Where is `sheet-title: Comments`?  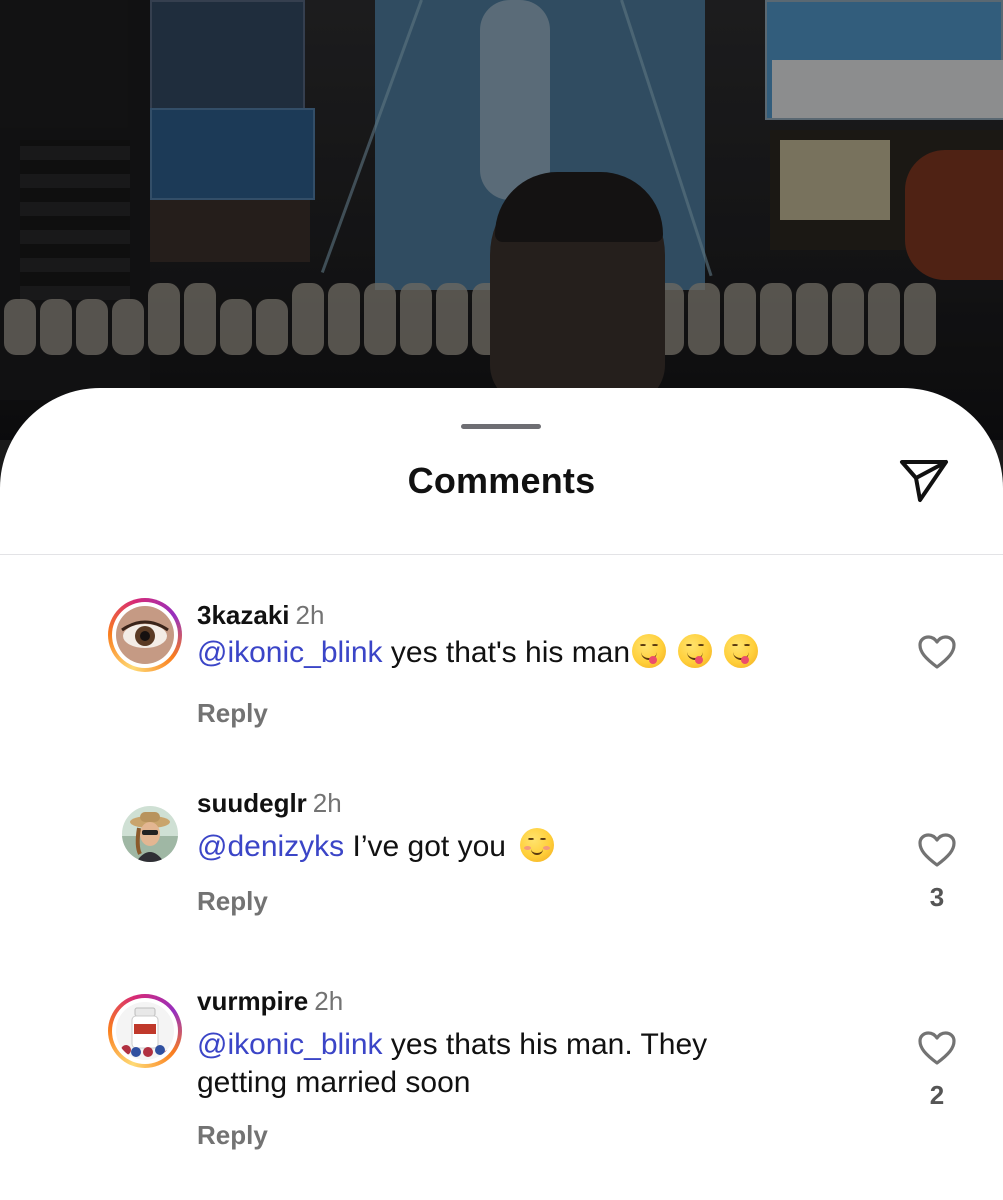 sheet-title: Comments is located at coordinates (501, 480).